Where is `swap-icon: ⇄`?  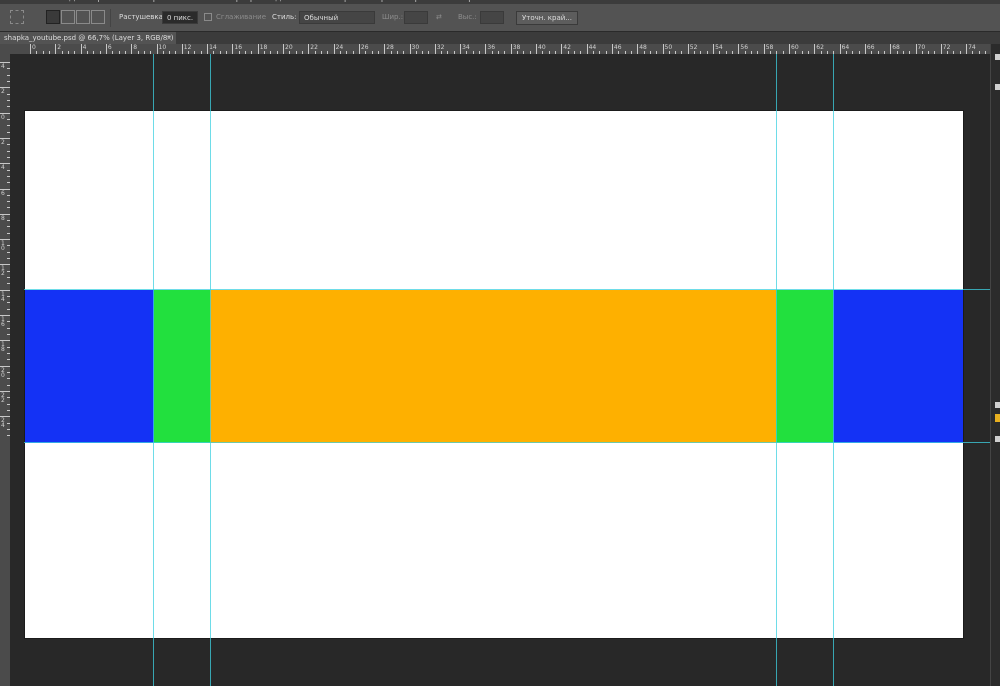
swap-icon: ⇄ is located at coordinates (439, 17).